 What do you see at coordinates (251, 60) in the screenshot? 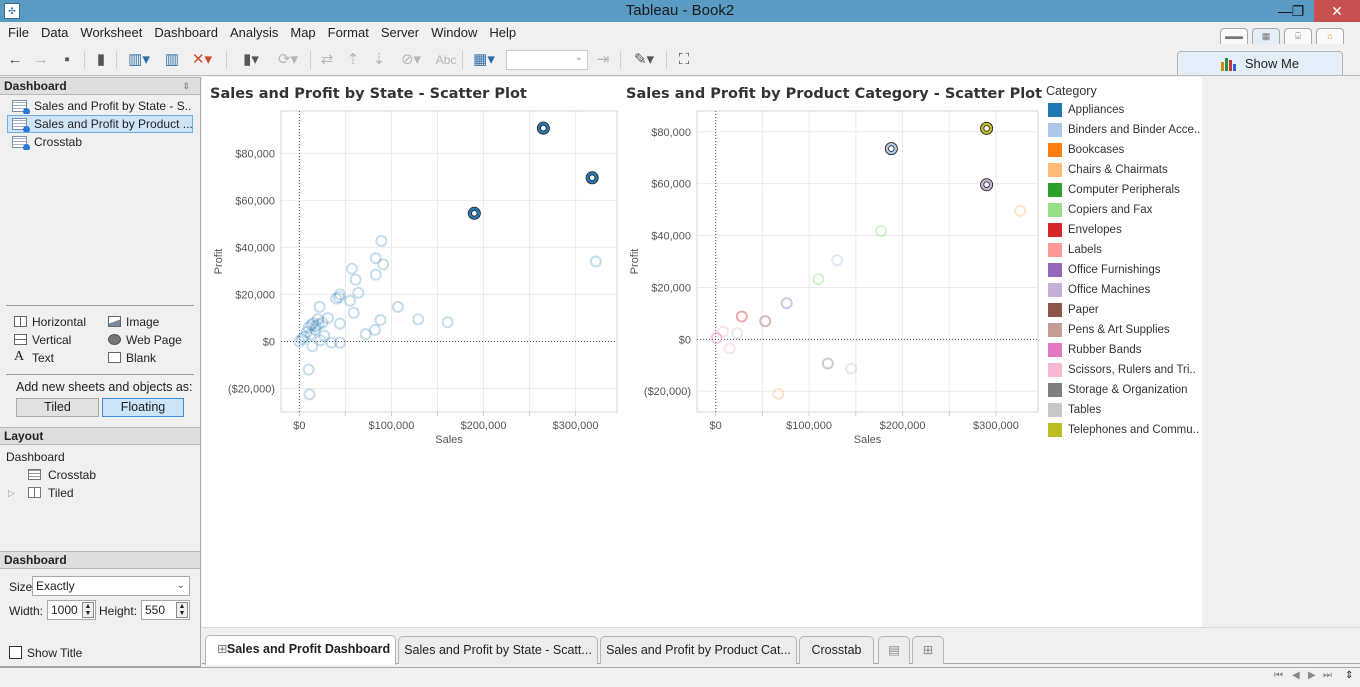
I see `pause-updates-icon: ▮▾` at bounding box center [251, 60].